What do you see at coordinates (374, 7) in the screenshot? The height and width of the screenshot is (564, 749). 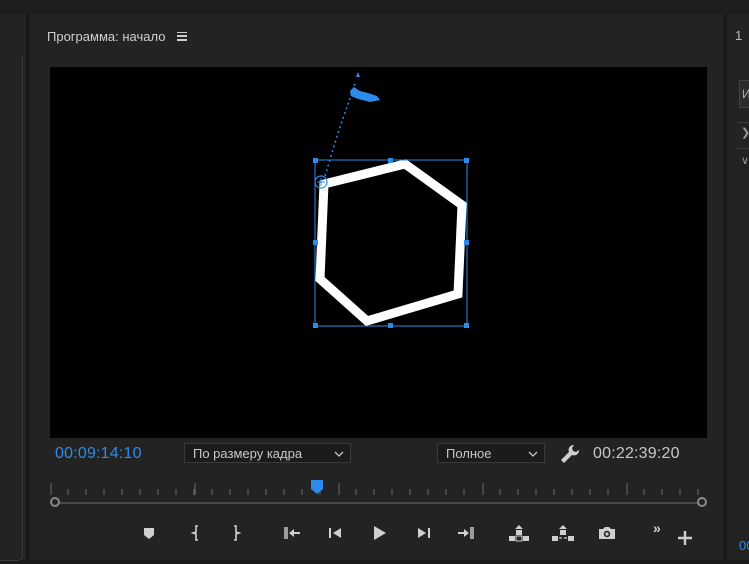 I see `top-strip` at bounding box center [374, 7].